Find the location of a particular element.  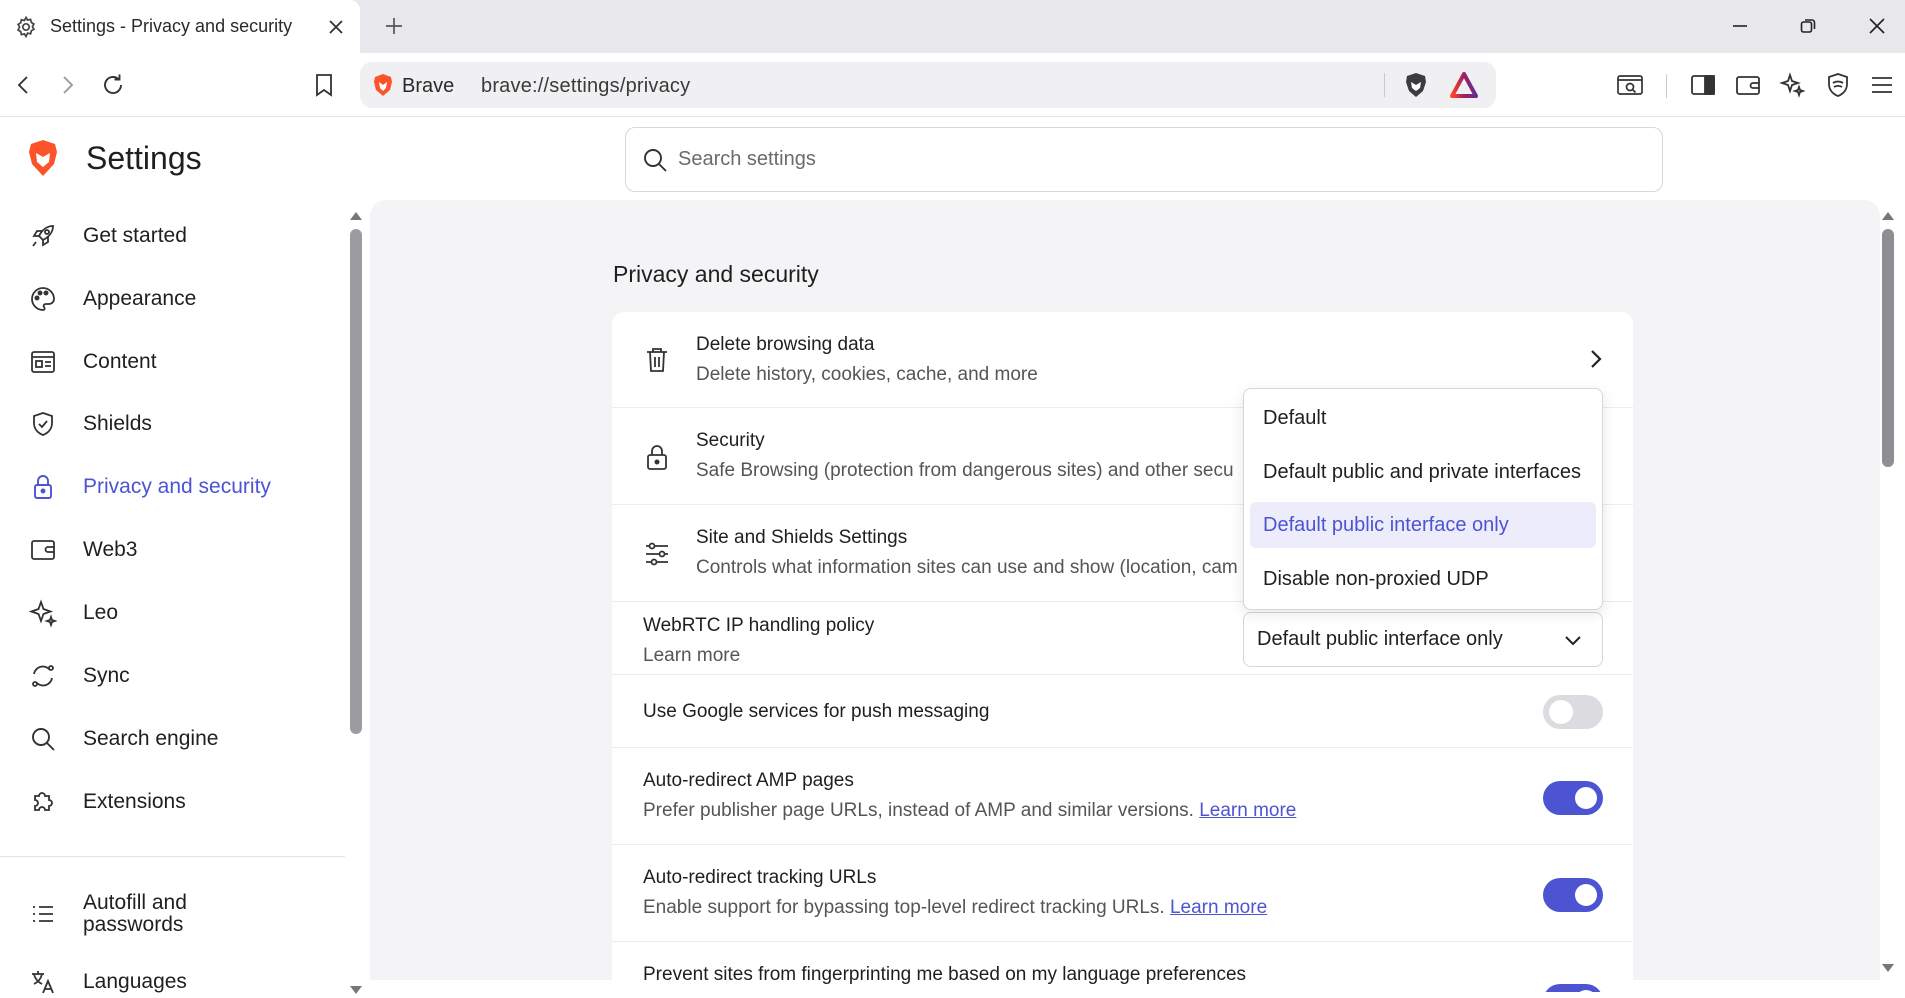

sidebar-item-label: Shields is located at coordinates (117, 423).